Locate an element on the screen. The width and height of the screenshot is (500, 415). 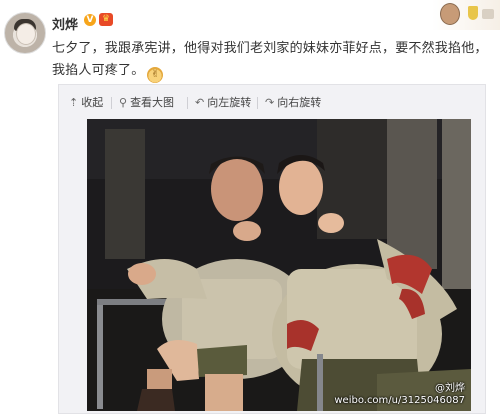
user-avatar is located at coordinates (25, 33).